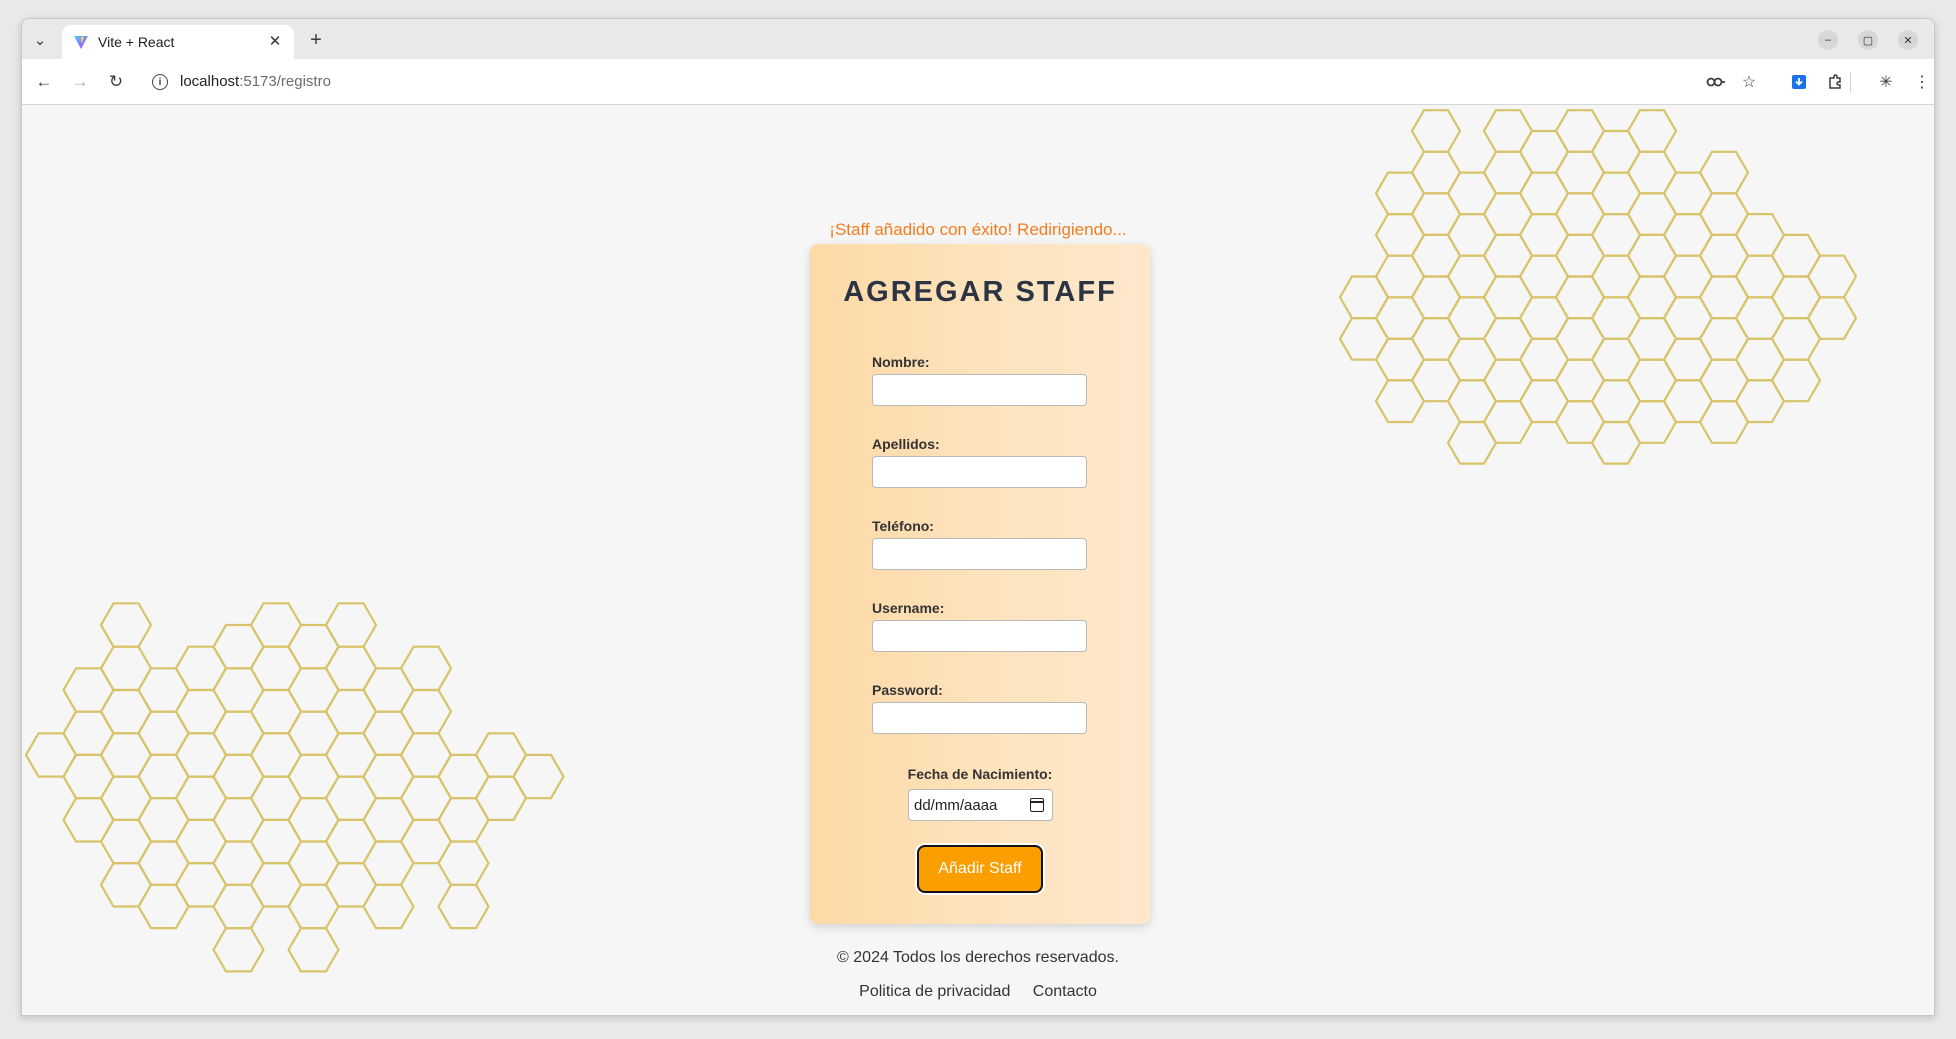 Image resolution: width=1956 pixels, height=1039 pixels. What do you see at coordinates (116, 82) in the screenshot?
I see `reload-icon: ↻` at bounding box center [116, 82].